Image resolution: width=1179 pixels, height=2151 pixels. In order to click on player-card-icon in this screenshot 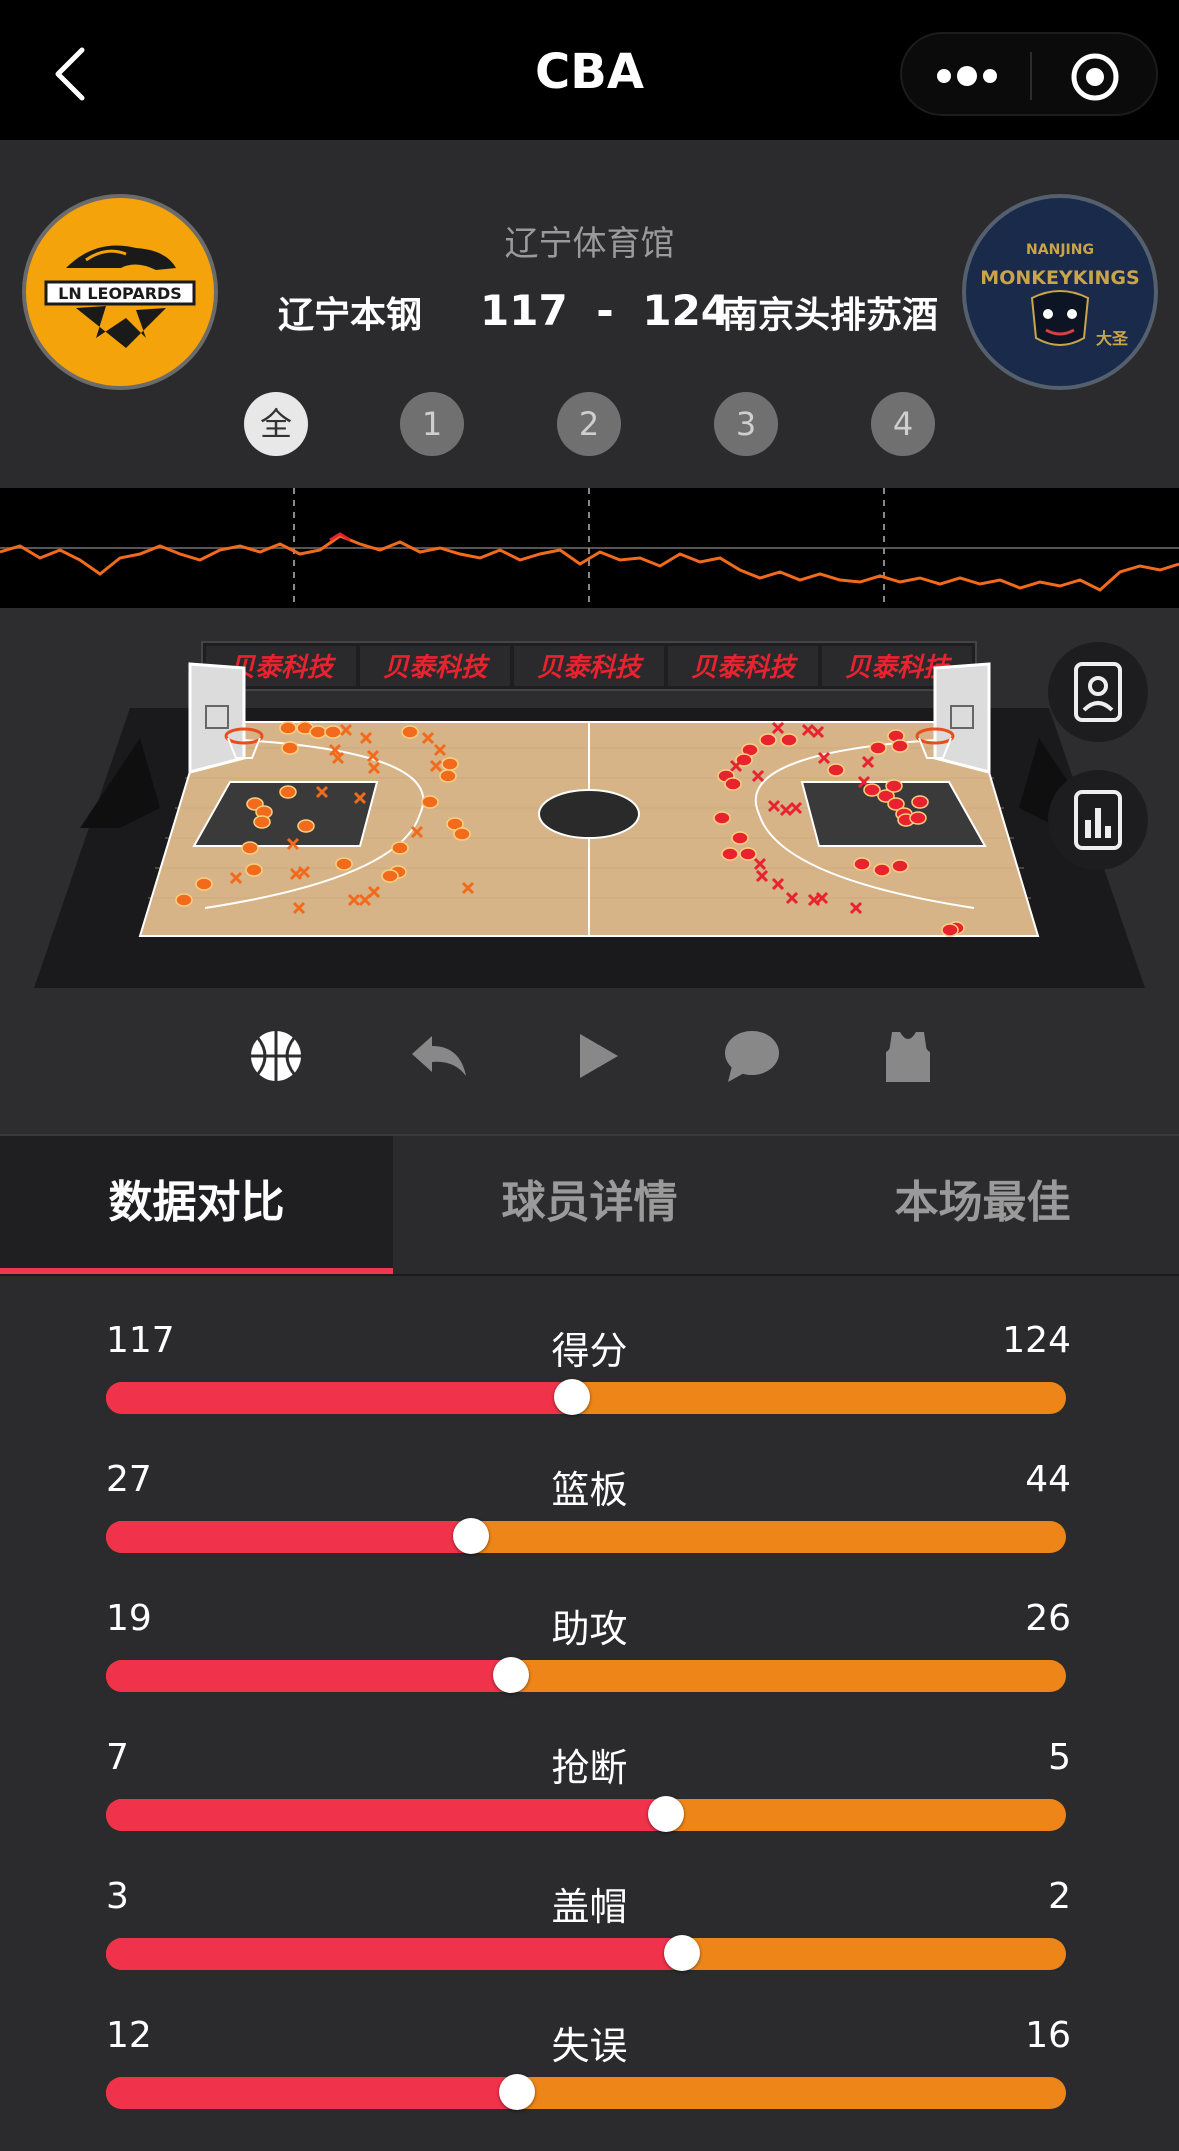, I will do `click(1098, 692)`.